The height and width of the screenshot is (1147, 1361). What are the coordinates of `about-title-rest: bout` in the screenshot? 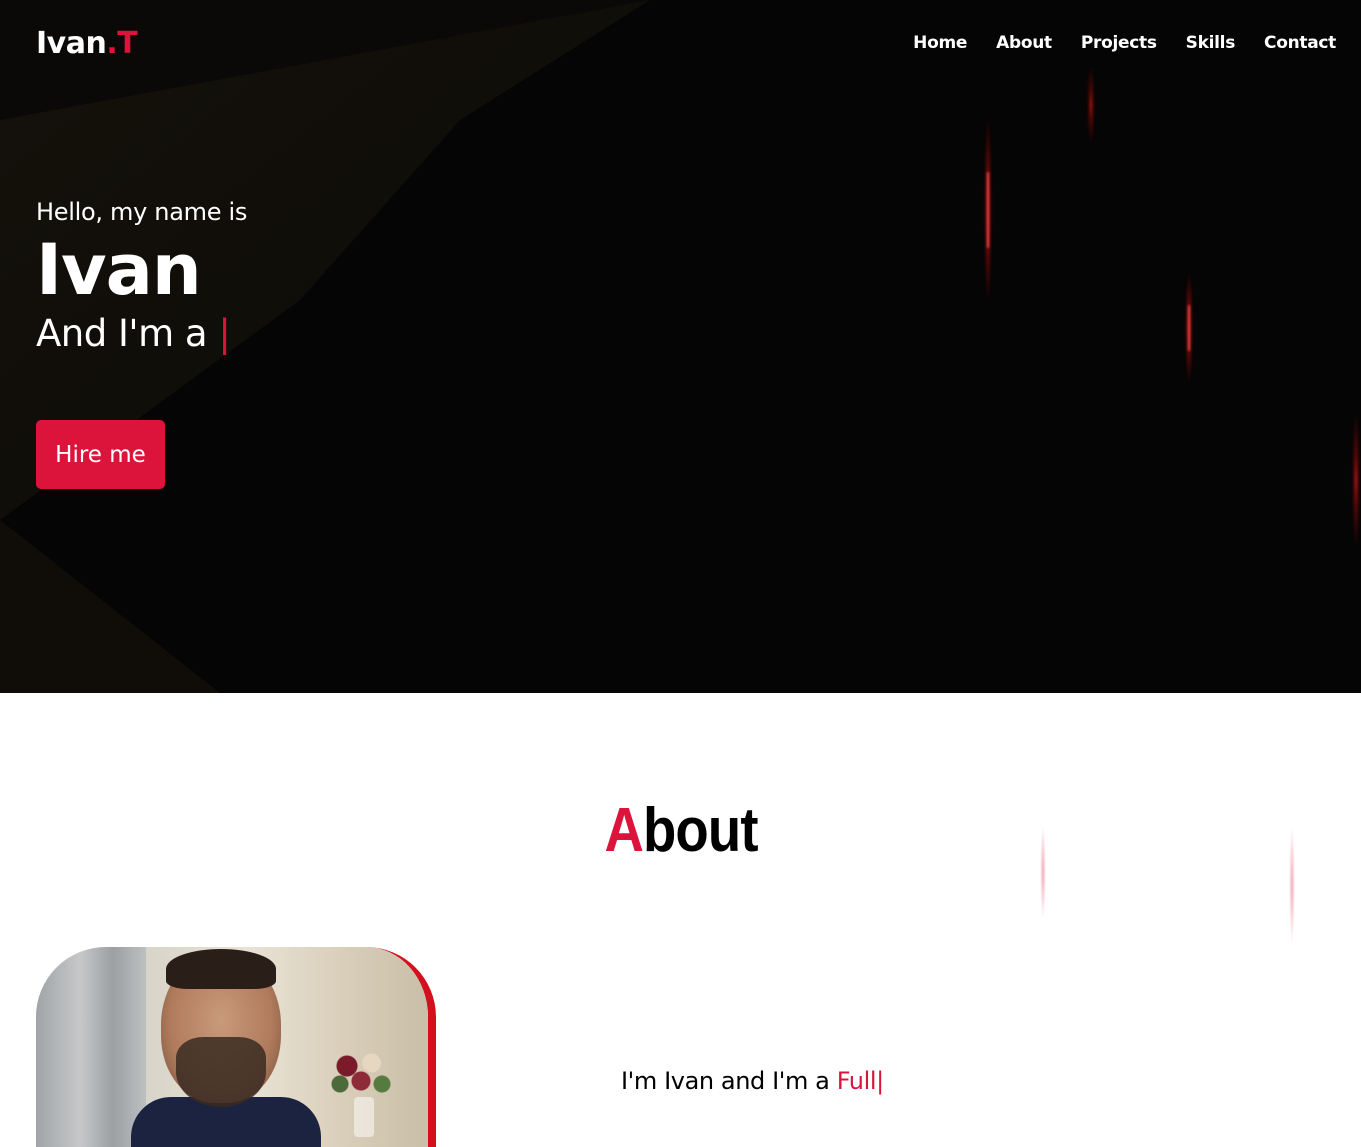 It's located at (700, 830).